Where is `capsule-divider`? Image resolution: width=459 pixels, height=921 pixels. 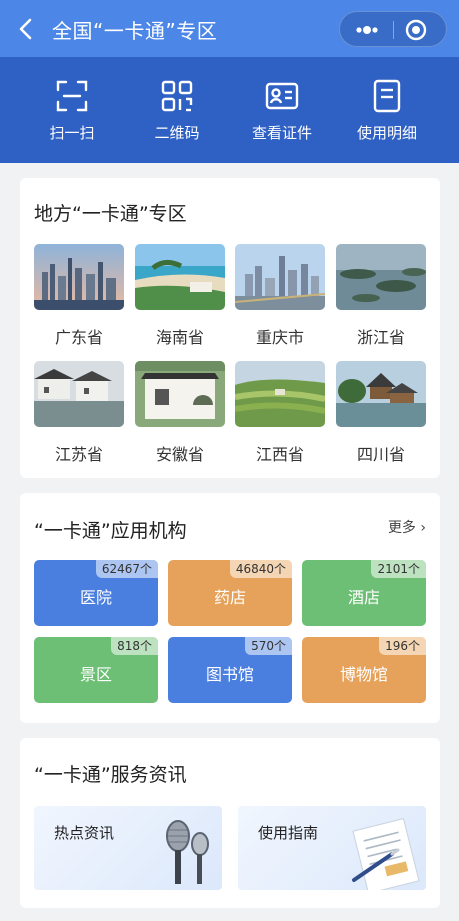
capsule-divider is located at coordinates (393, 30).